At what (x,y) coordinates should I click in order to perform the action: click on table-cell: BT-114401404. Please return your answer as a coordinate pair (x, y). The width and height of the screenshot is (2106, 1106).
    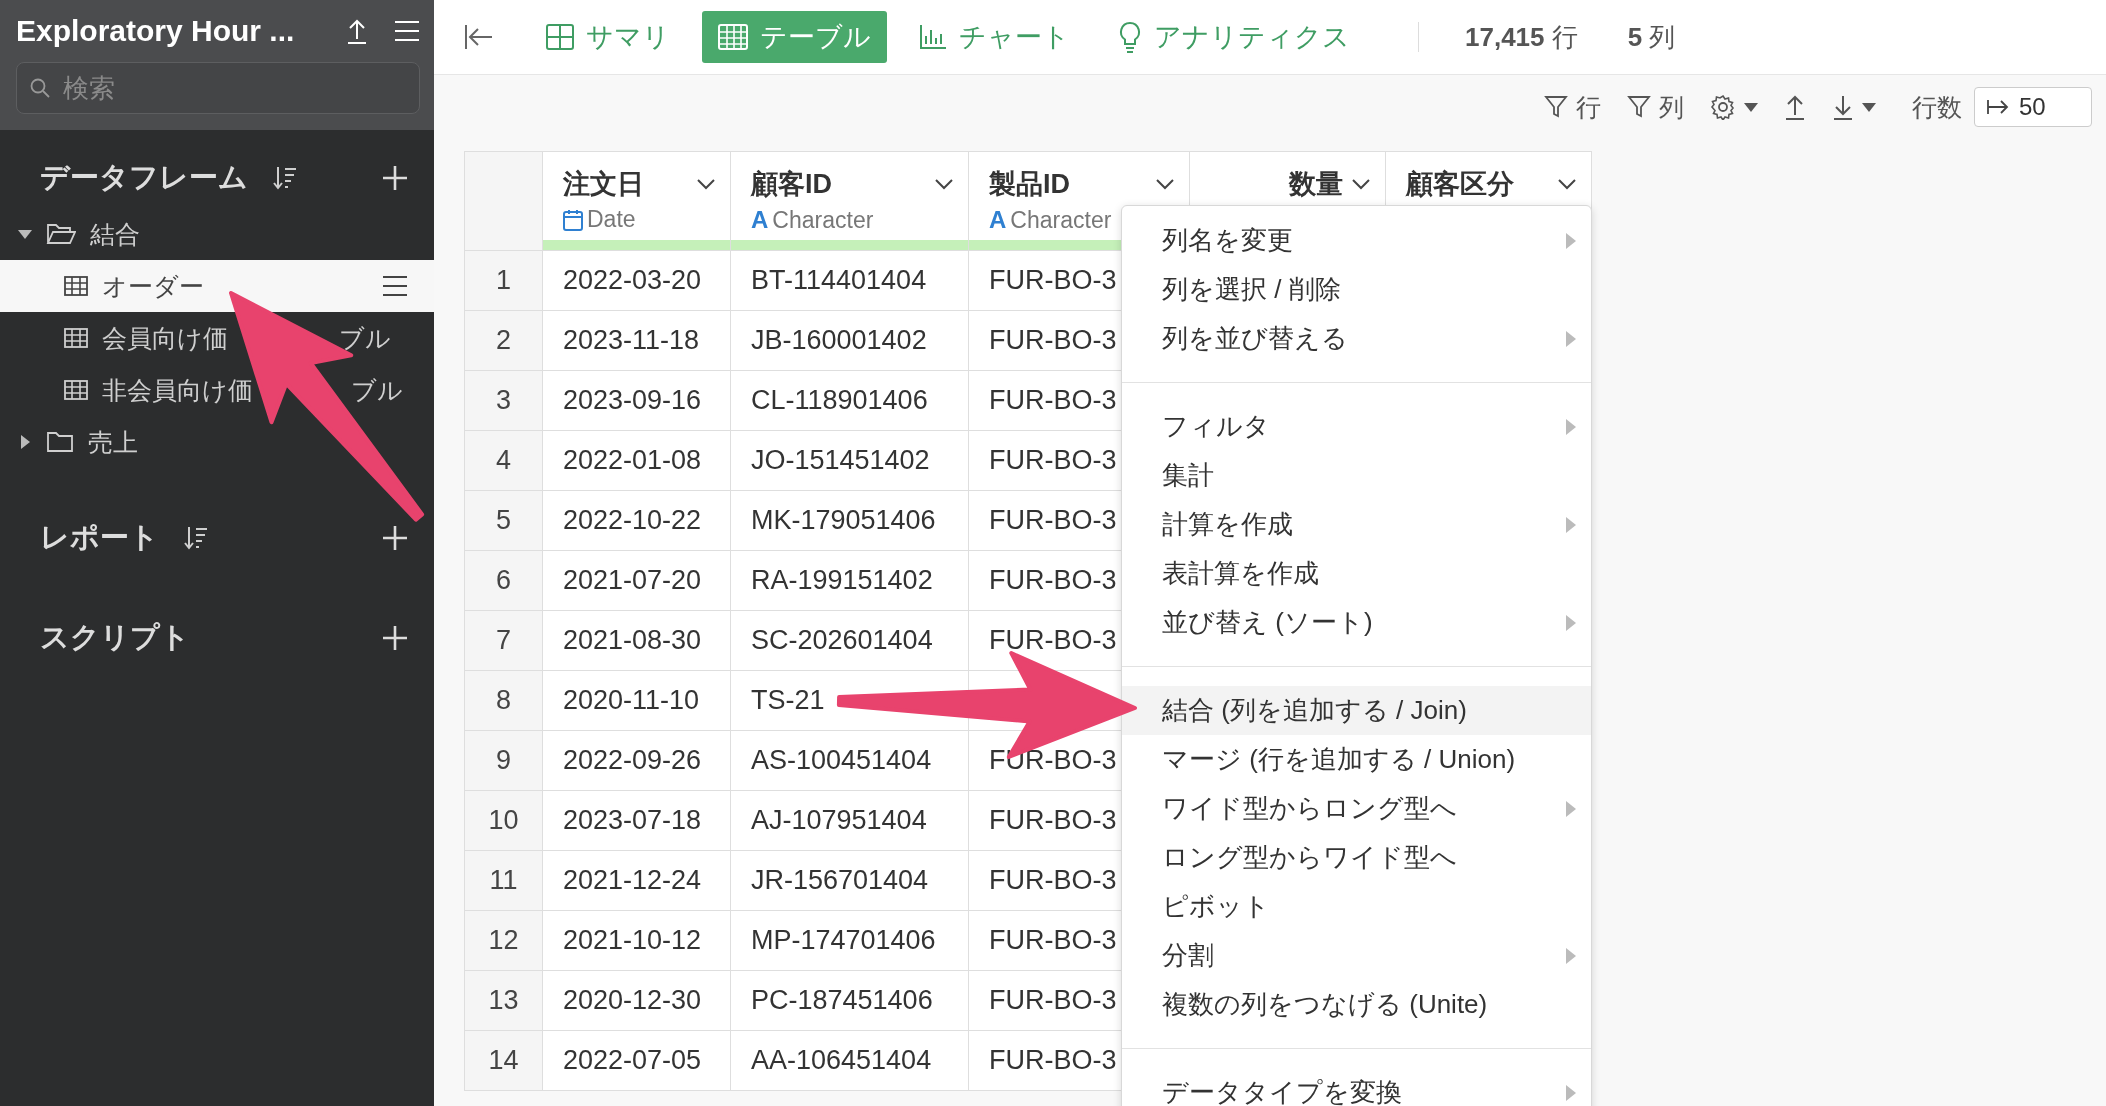
    Looking at the image, I should click on (849, 280).